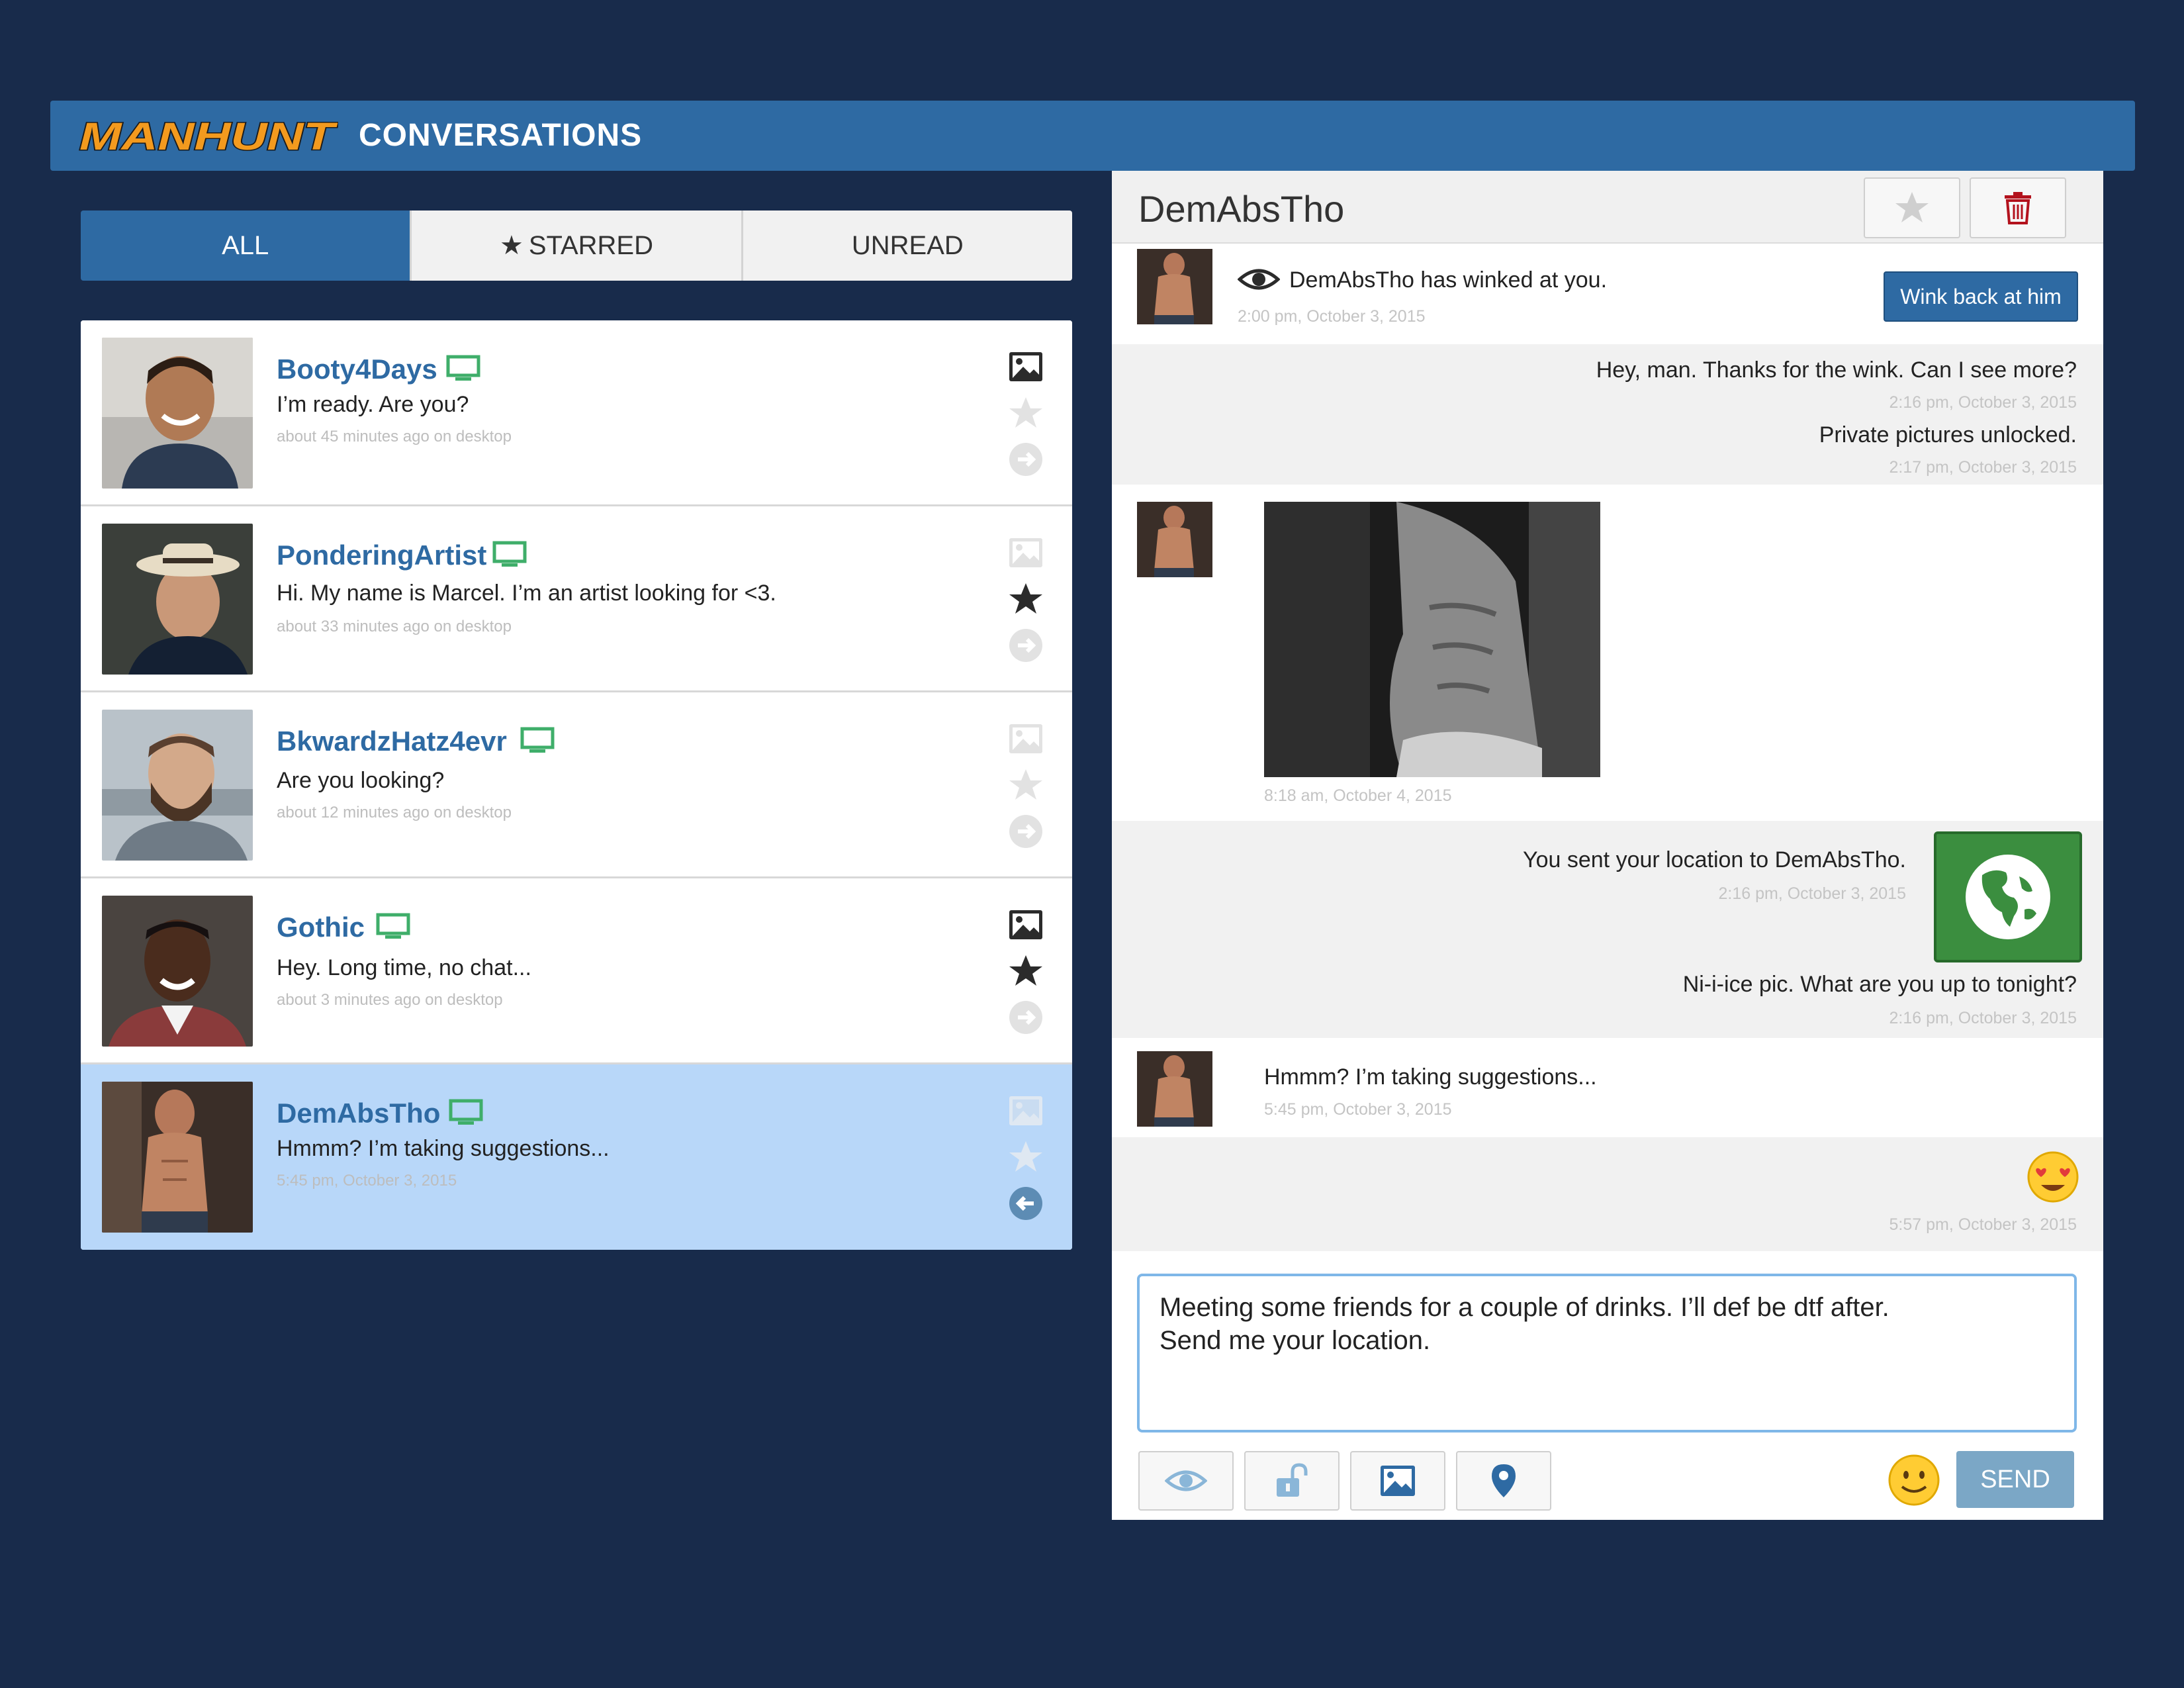  What do you see at coordinates (1358, 1109) in the screenshot?
I see `message-time: 5:45 pm, October 3, 2015` at bounding box center [1358, 1109].